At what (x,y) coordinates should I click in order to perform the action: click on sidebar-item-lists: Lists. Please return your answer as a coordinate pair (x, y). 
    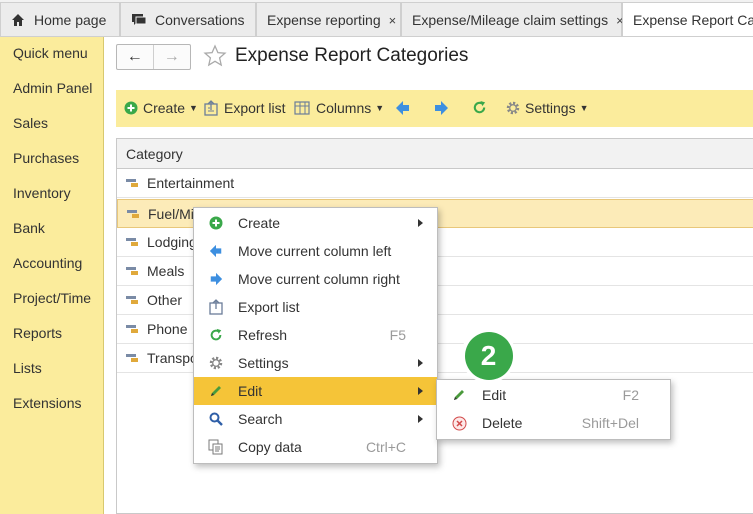
    Looking at the image, I should click on (27, 368).